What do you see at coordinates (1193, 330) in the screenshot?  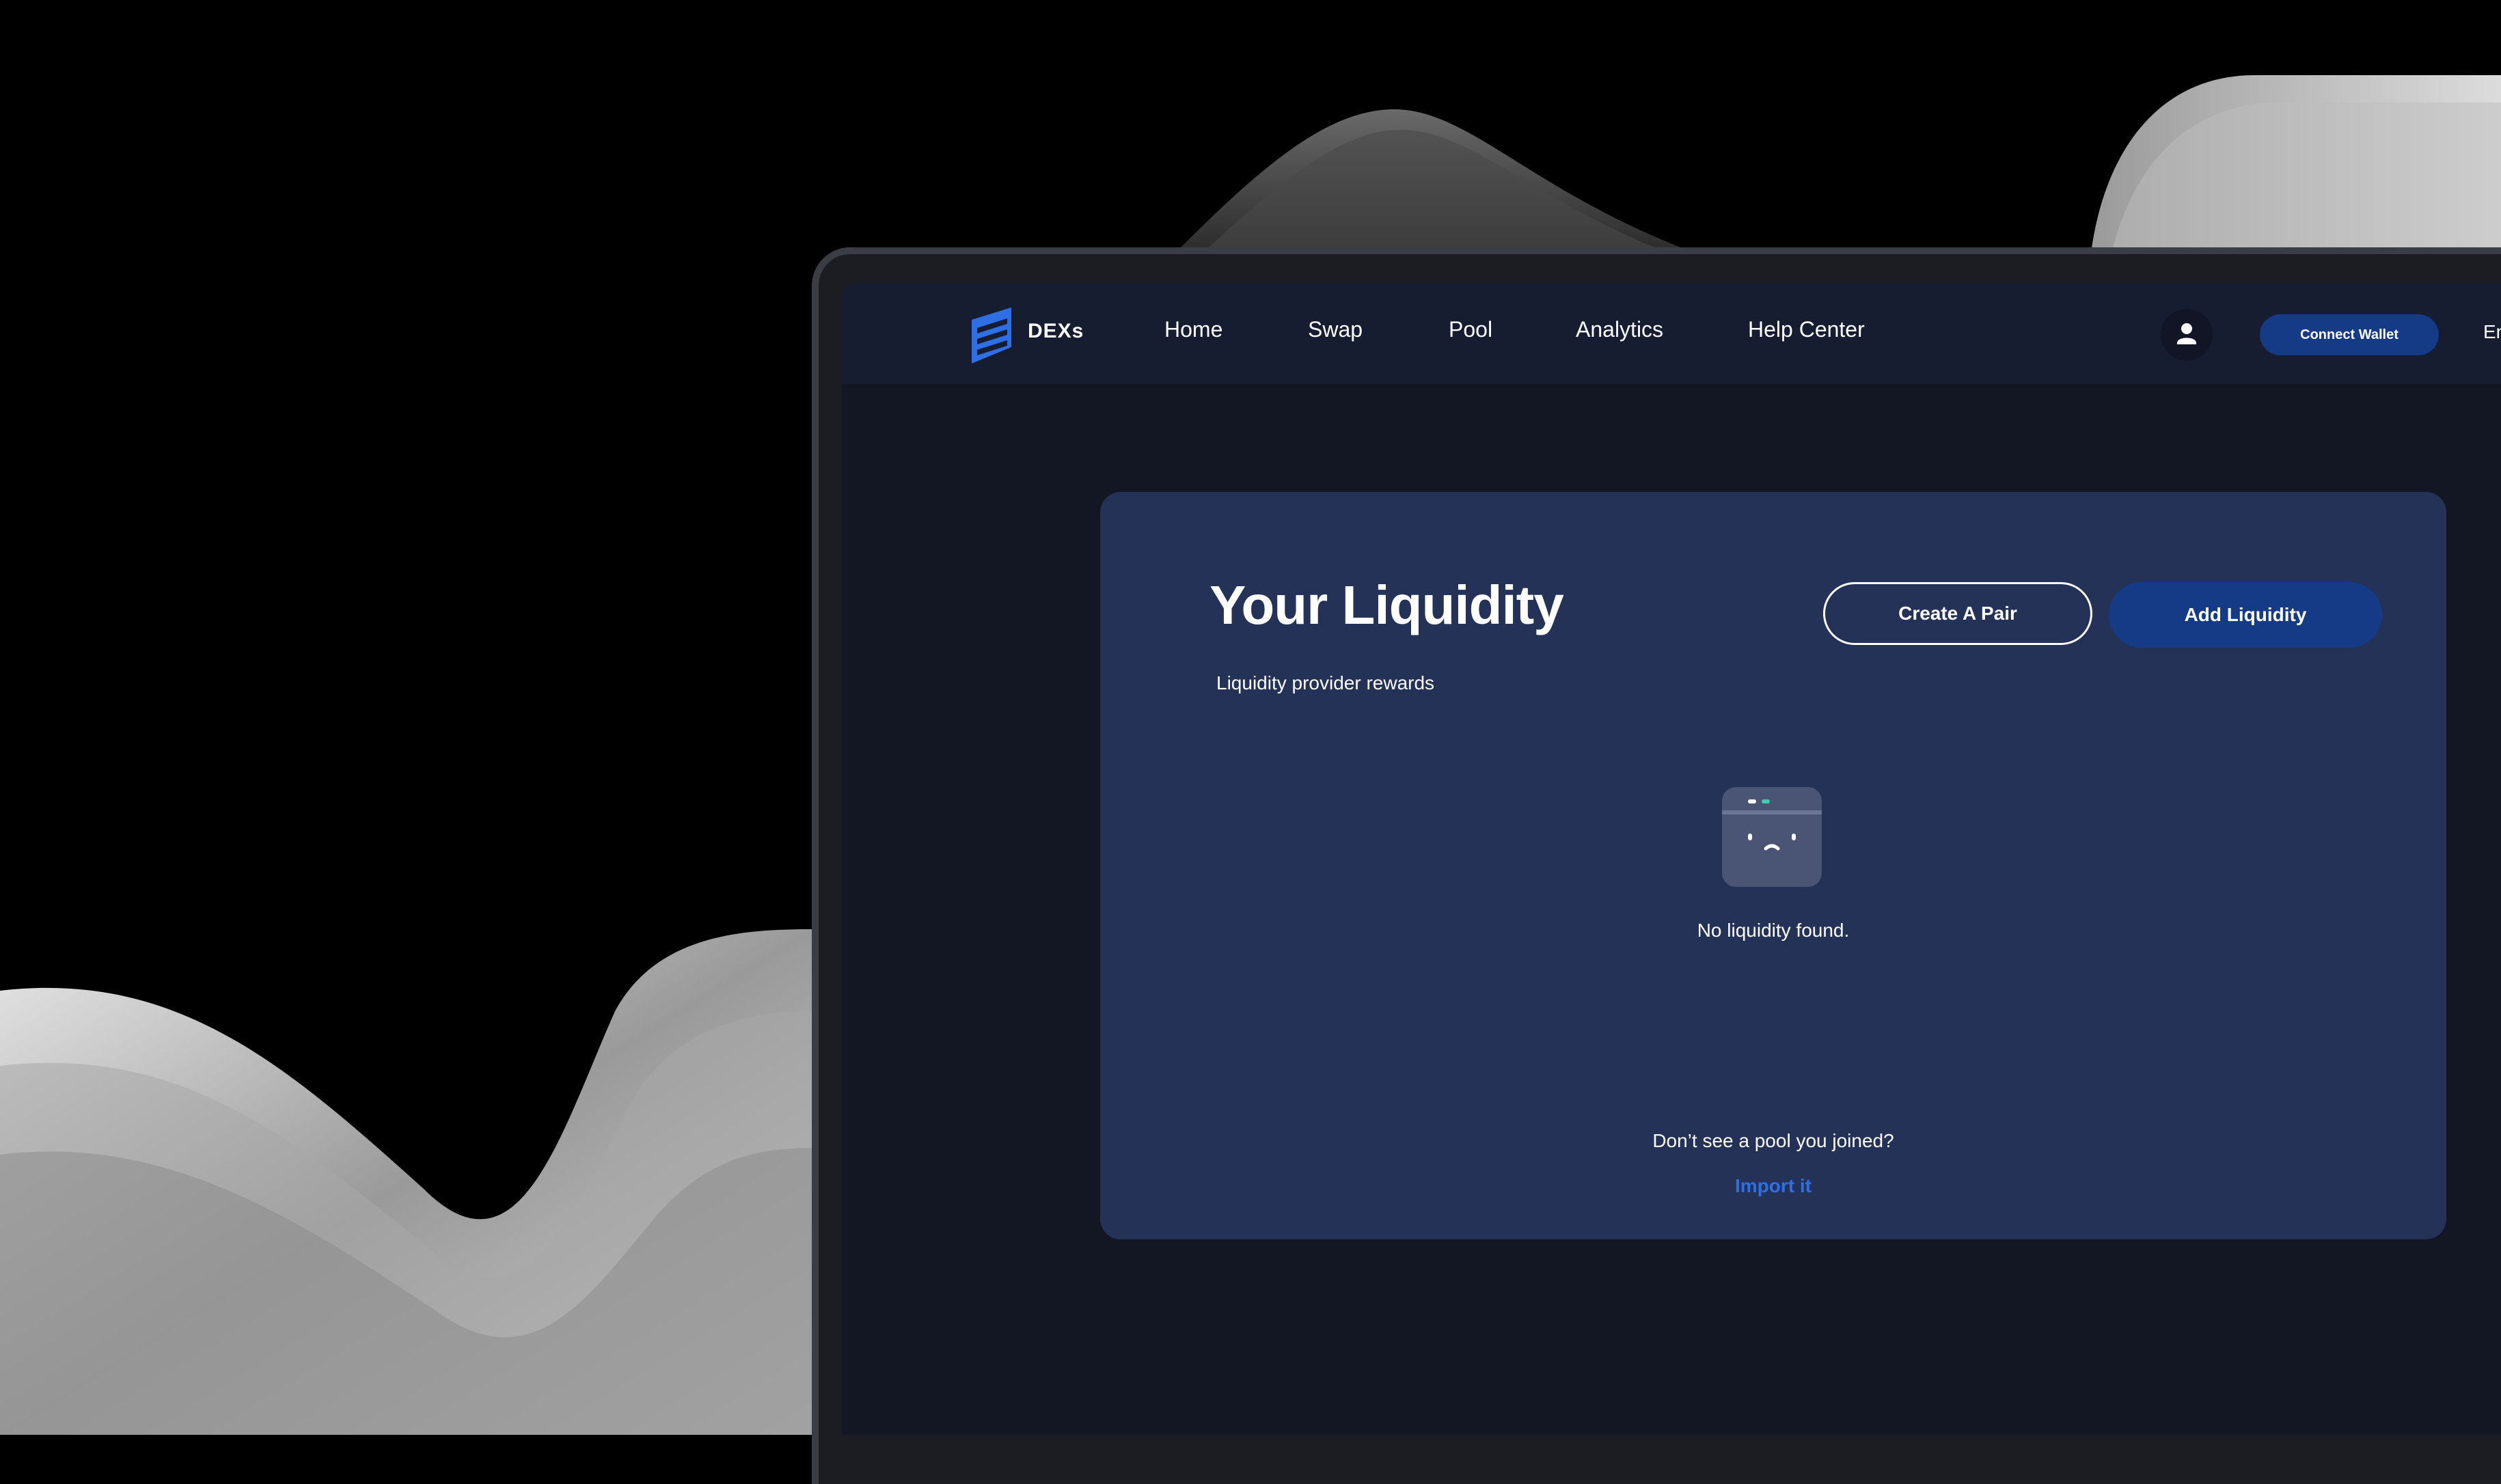 I see `nav-home: Home` at bounding box center [1193, 330].